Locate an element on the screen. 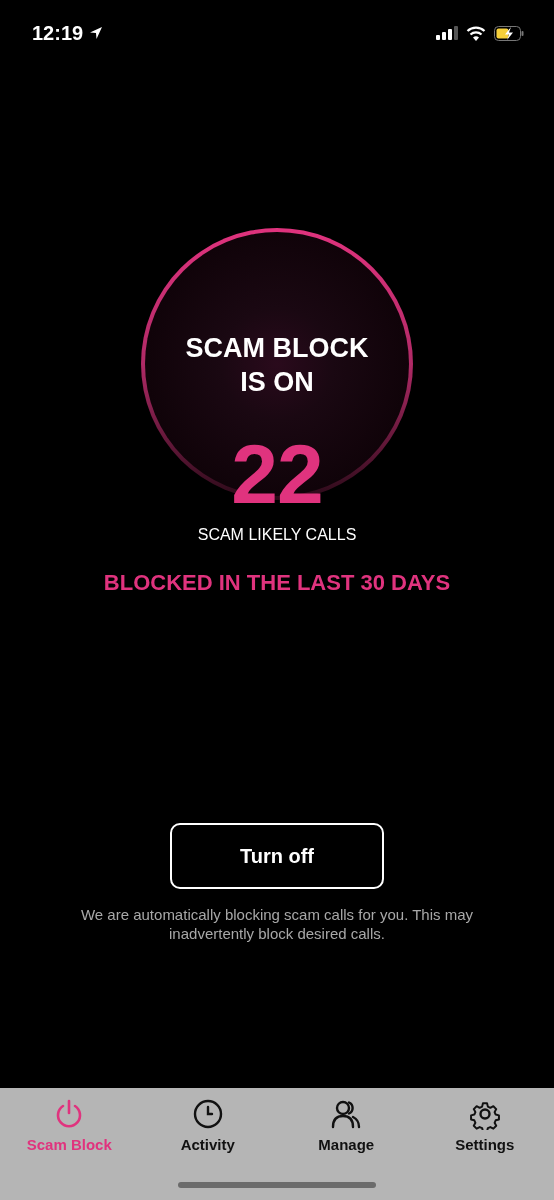 Image resolution: width=554 pixels, height=1200 pixels. info-note: We are automatically blocking scam calls for you. This may inadvertently block desired calls. is located at coordinates (277, 924).